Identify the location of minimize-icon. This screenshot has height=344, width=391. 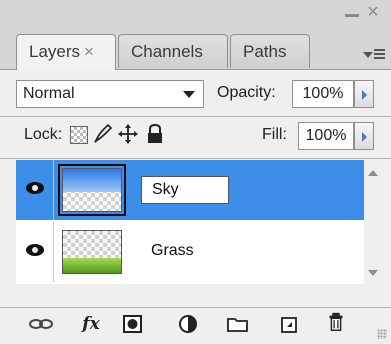
(352, 15).